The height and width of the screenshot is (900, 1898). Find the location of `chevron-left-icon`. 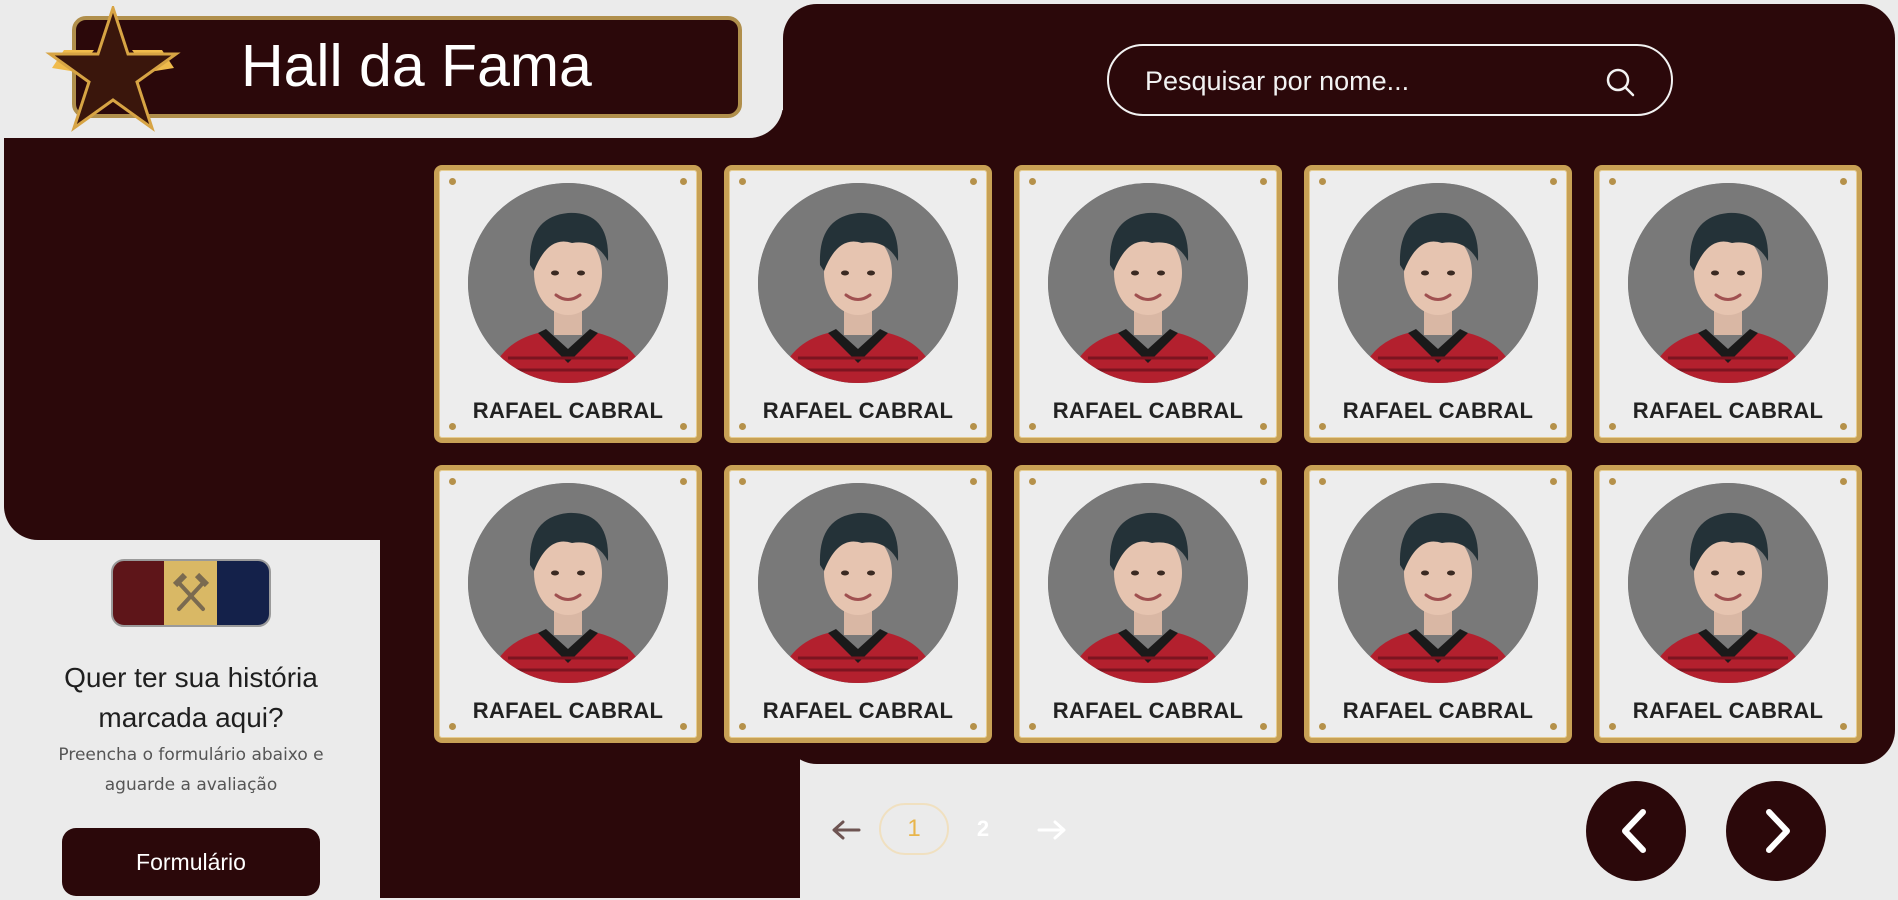

chevron-left-icon is located at coordinates (1634, 831).